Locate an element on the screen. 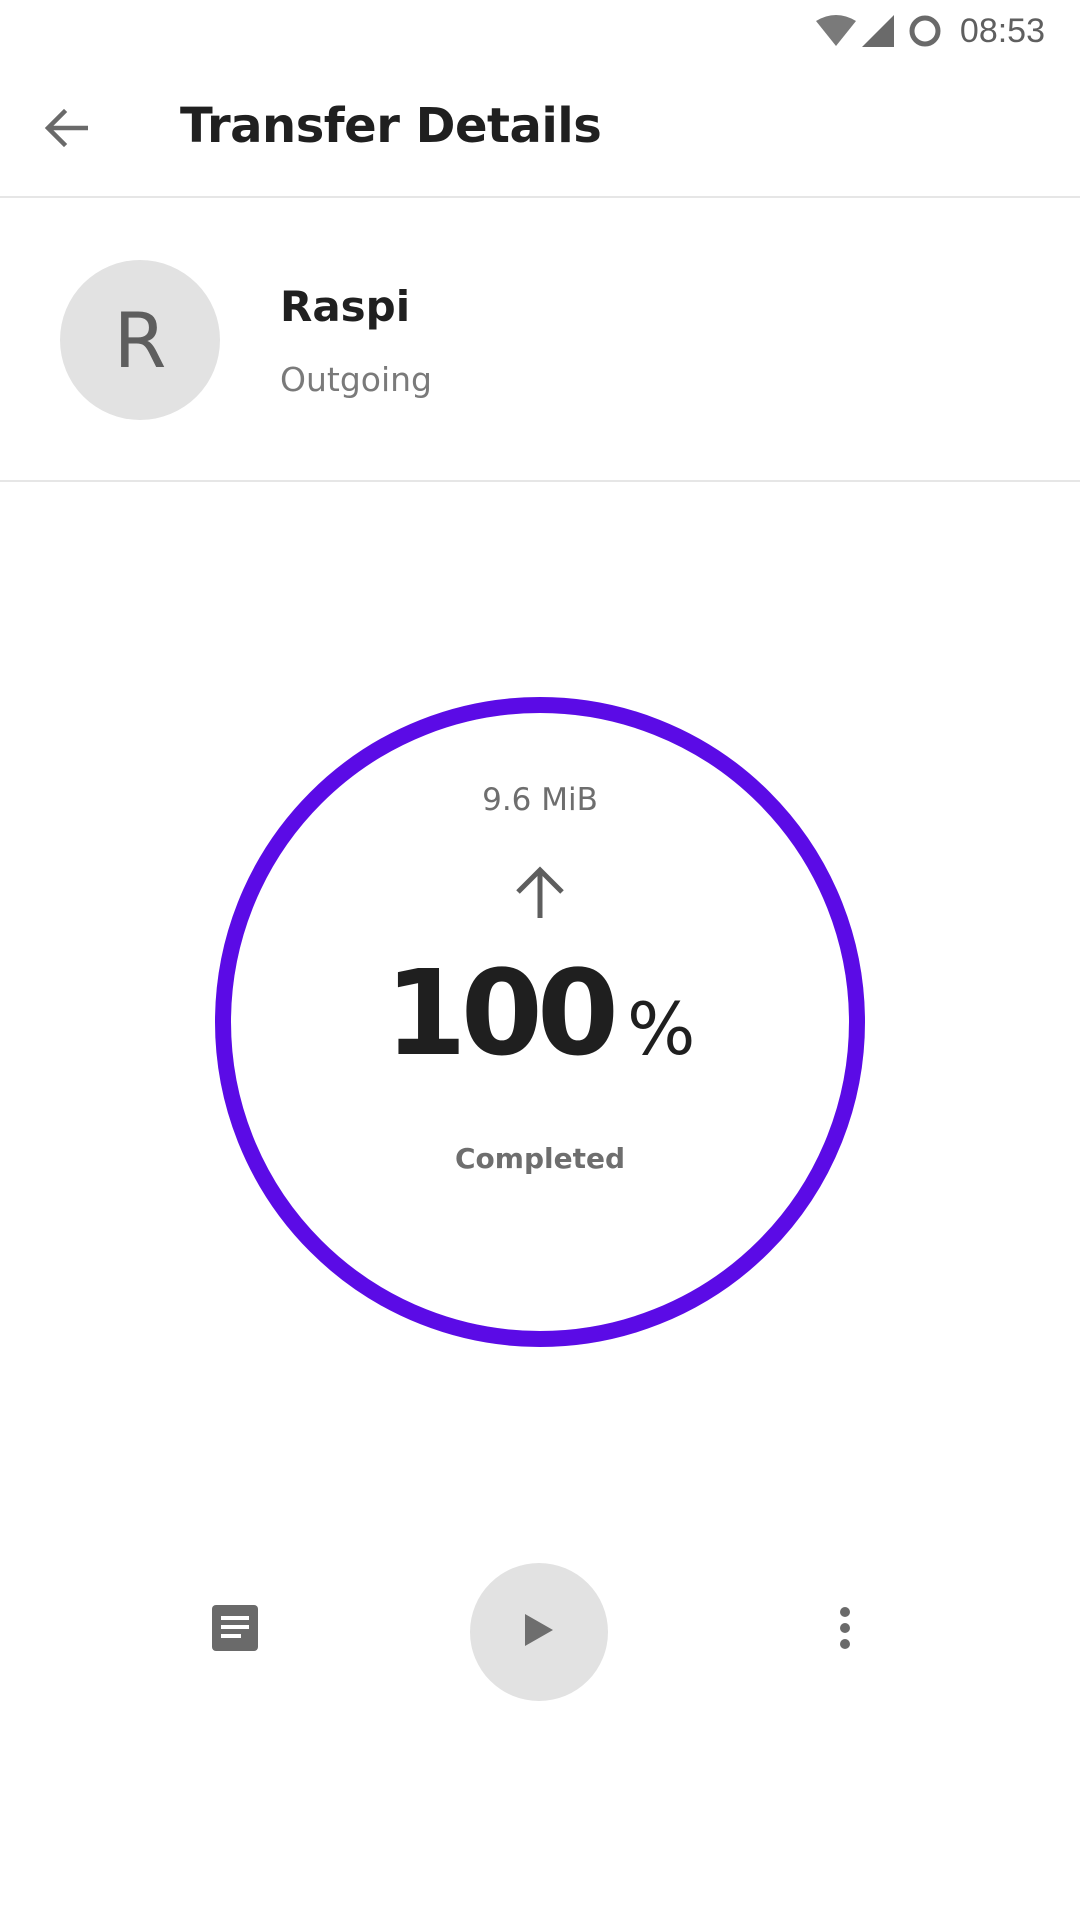 Image resolution: width=1080 pixels, height=1920 pixels. more-options-button is located at coordinates (845, 1630).